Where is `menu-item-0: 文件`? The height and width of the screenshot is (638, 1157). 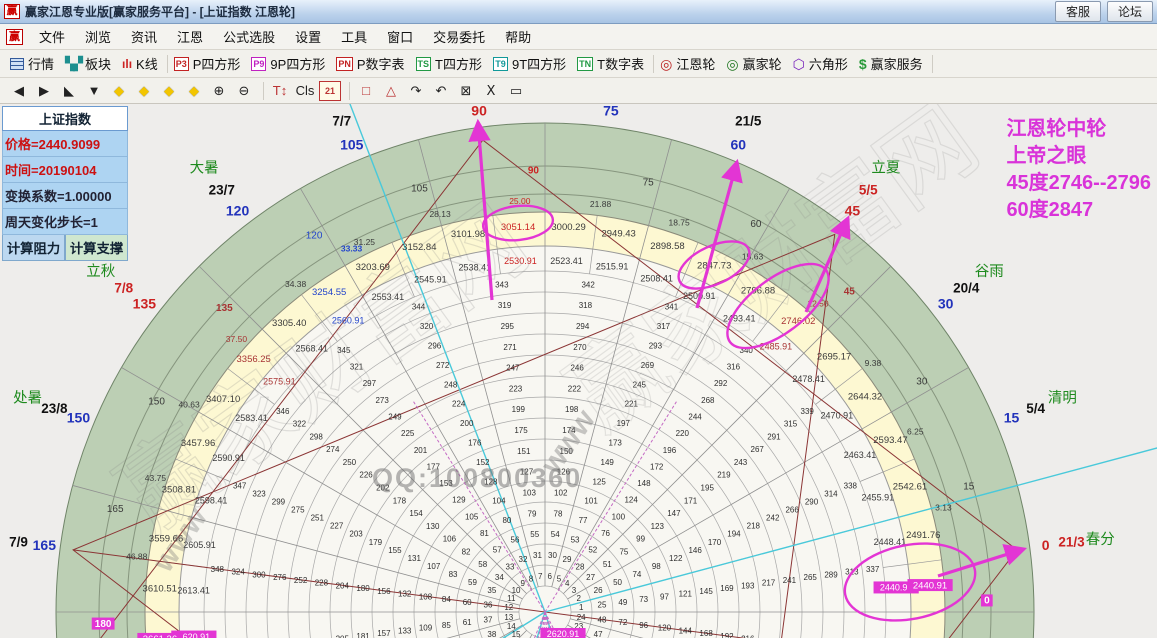
menu-item-0: 文件 is located at coordinates (52, 36).